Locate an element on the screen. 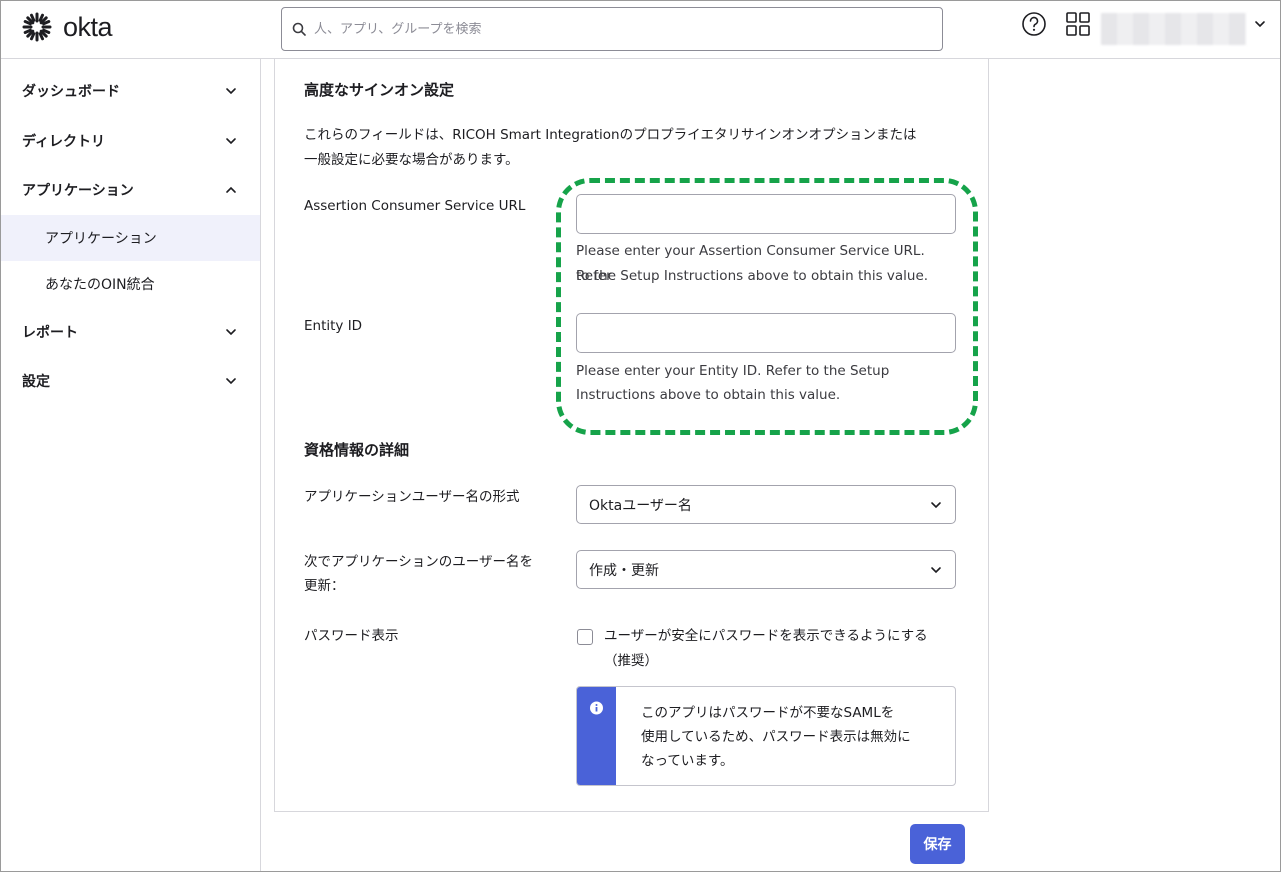 The image size is (1281, 872). acs-url-label: Assertion Consumer Service URL is located at coordinates (415, 206).